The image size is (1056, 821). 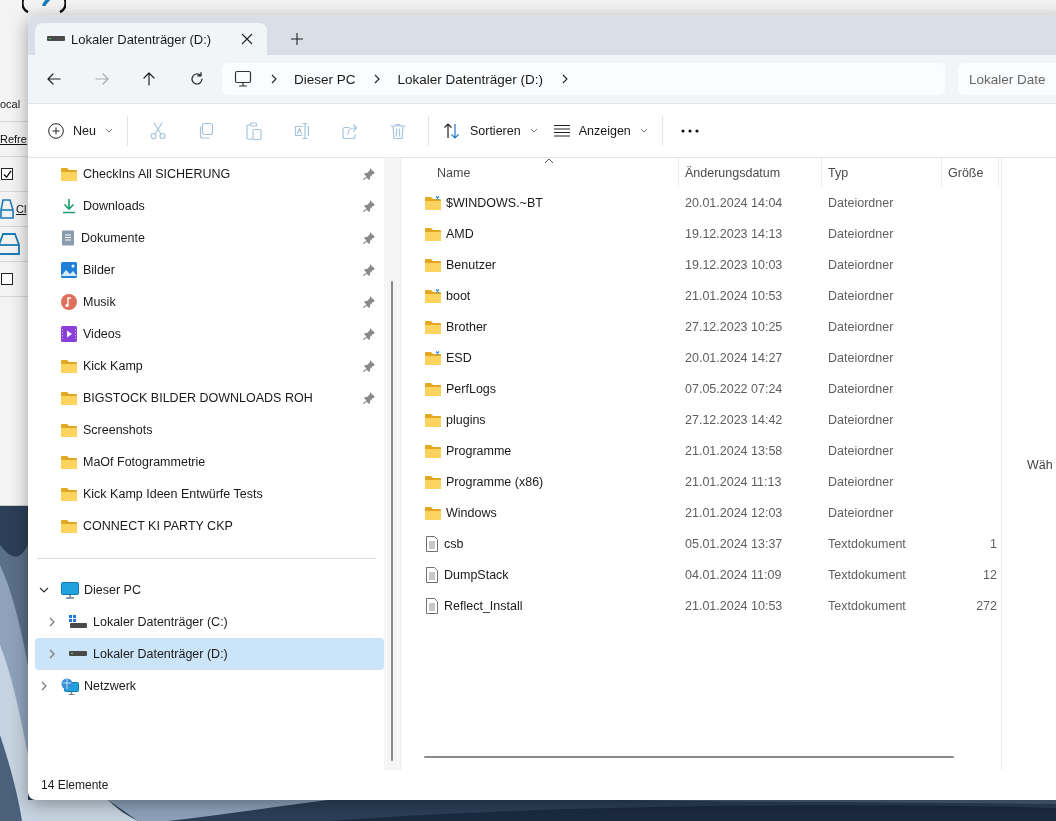 I want to click on file-name: AMD, so click(x=460, y=233).